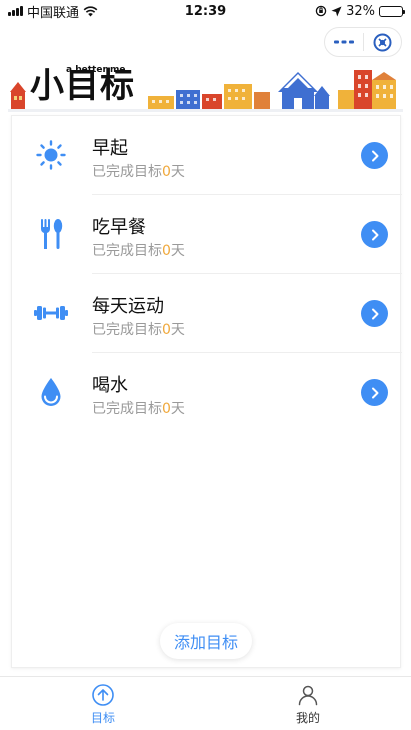 This screenshot has height=730, width=411. I want to click on close-circle-icon, so click(382, 42).